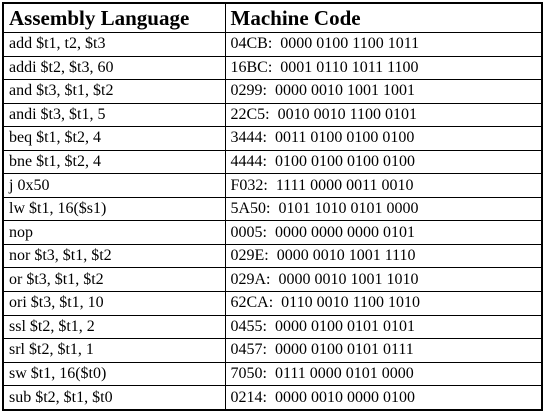 The height and width of the screenshot is (413, 543). What do you see at coordinates (114, 138) in the screenshot?
I see `assembly-cell: beq $t1, $t2, 4` at bounding box center [114, 138].